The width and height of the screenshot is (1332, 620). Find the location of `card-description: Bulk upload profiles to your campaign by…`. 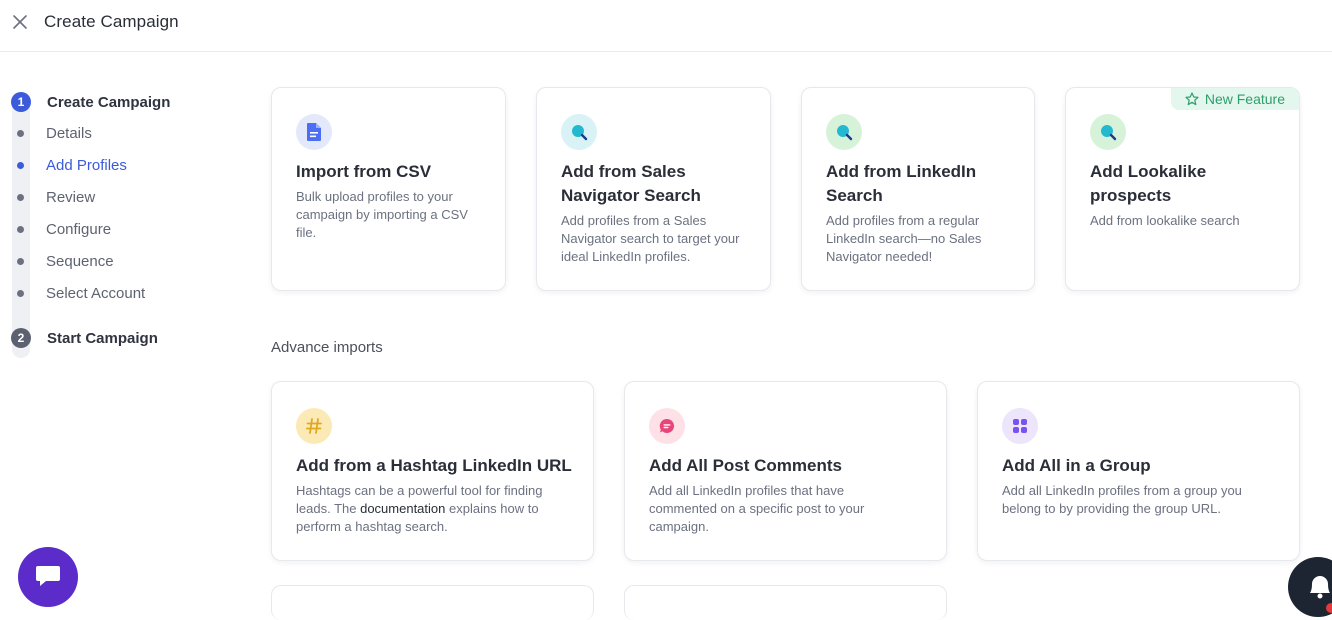

card-description: Bulk upload profiles to your campaign by… is located at coordinates (382, 214).